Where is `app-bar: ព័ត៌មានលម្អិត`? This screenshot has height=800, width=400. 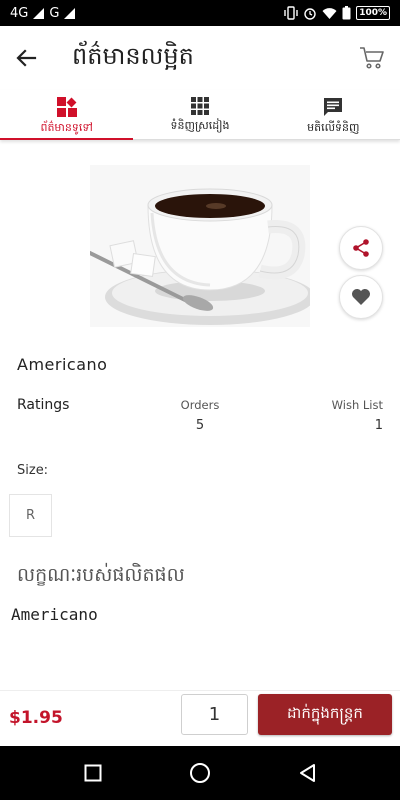 app-bar: ព័ត៌មានលម្អិត is located at coordinates (200, 58).